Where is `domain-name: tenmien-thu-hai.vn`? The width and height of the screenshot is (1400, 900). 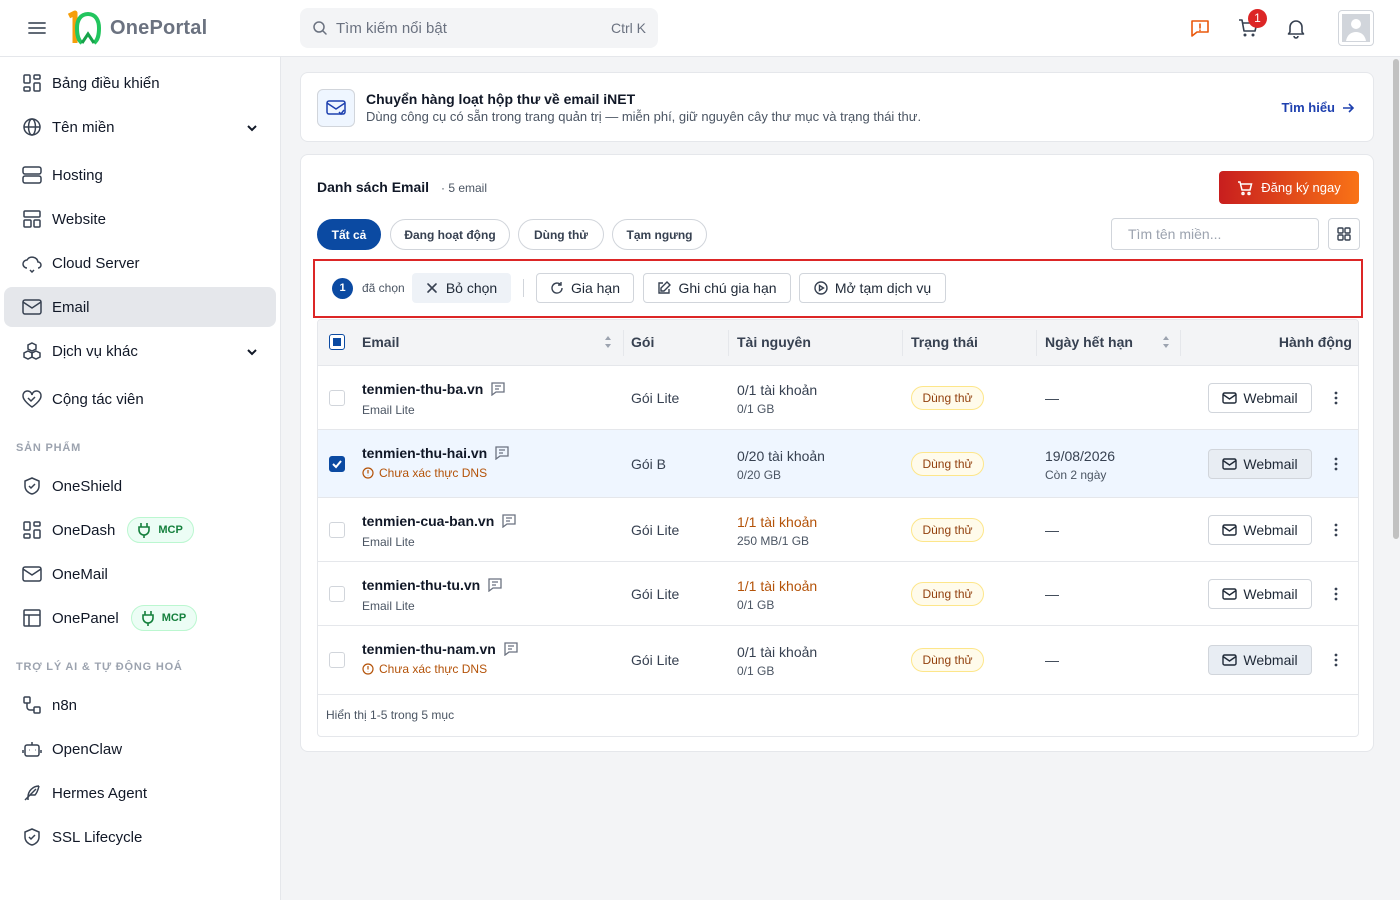
domain-name: tenmien-thu-hai.vn is located at coordinates (425, 453).